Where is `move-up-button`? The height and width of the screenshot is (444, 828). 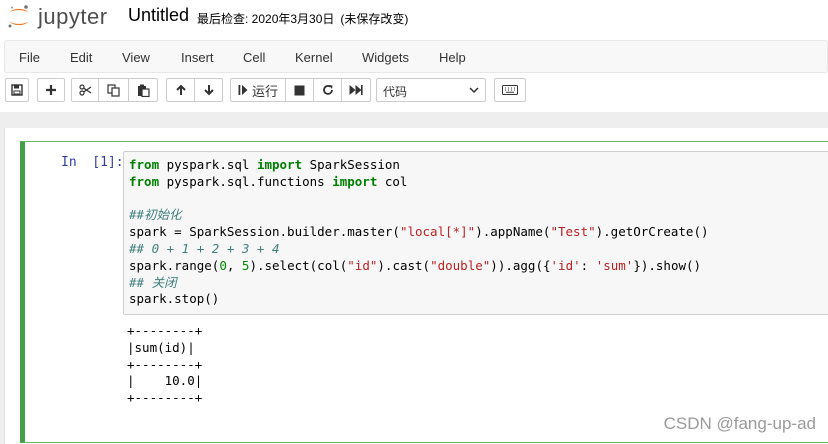 move-up-button is located at coordinates (180, 90).